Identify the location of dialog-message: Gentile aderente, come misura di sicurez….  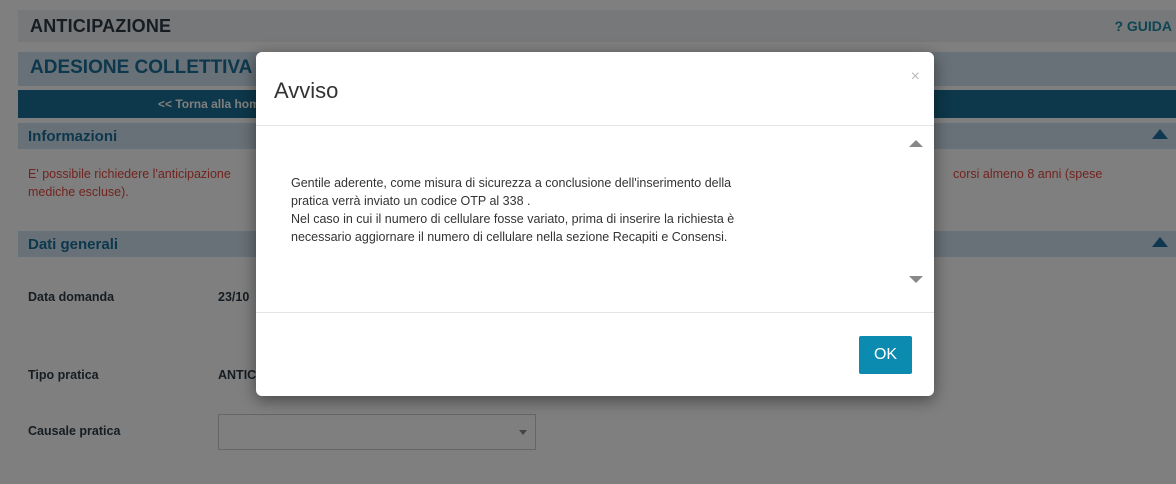
(513, 210).